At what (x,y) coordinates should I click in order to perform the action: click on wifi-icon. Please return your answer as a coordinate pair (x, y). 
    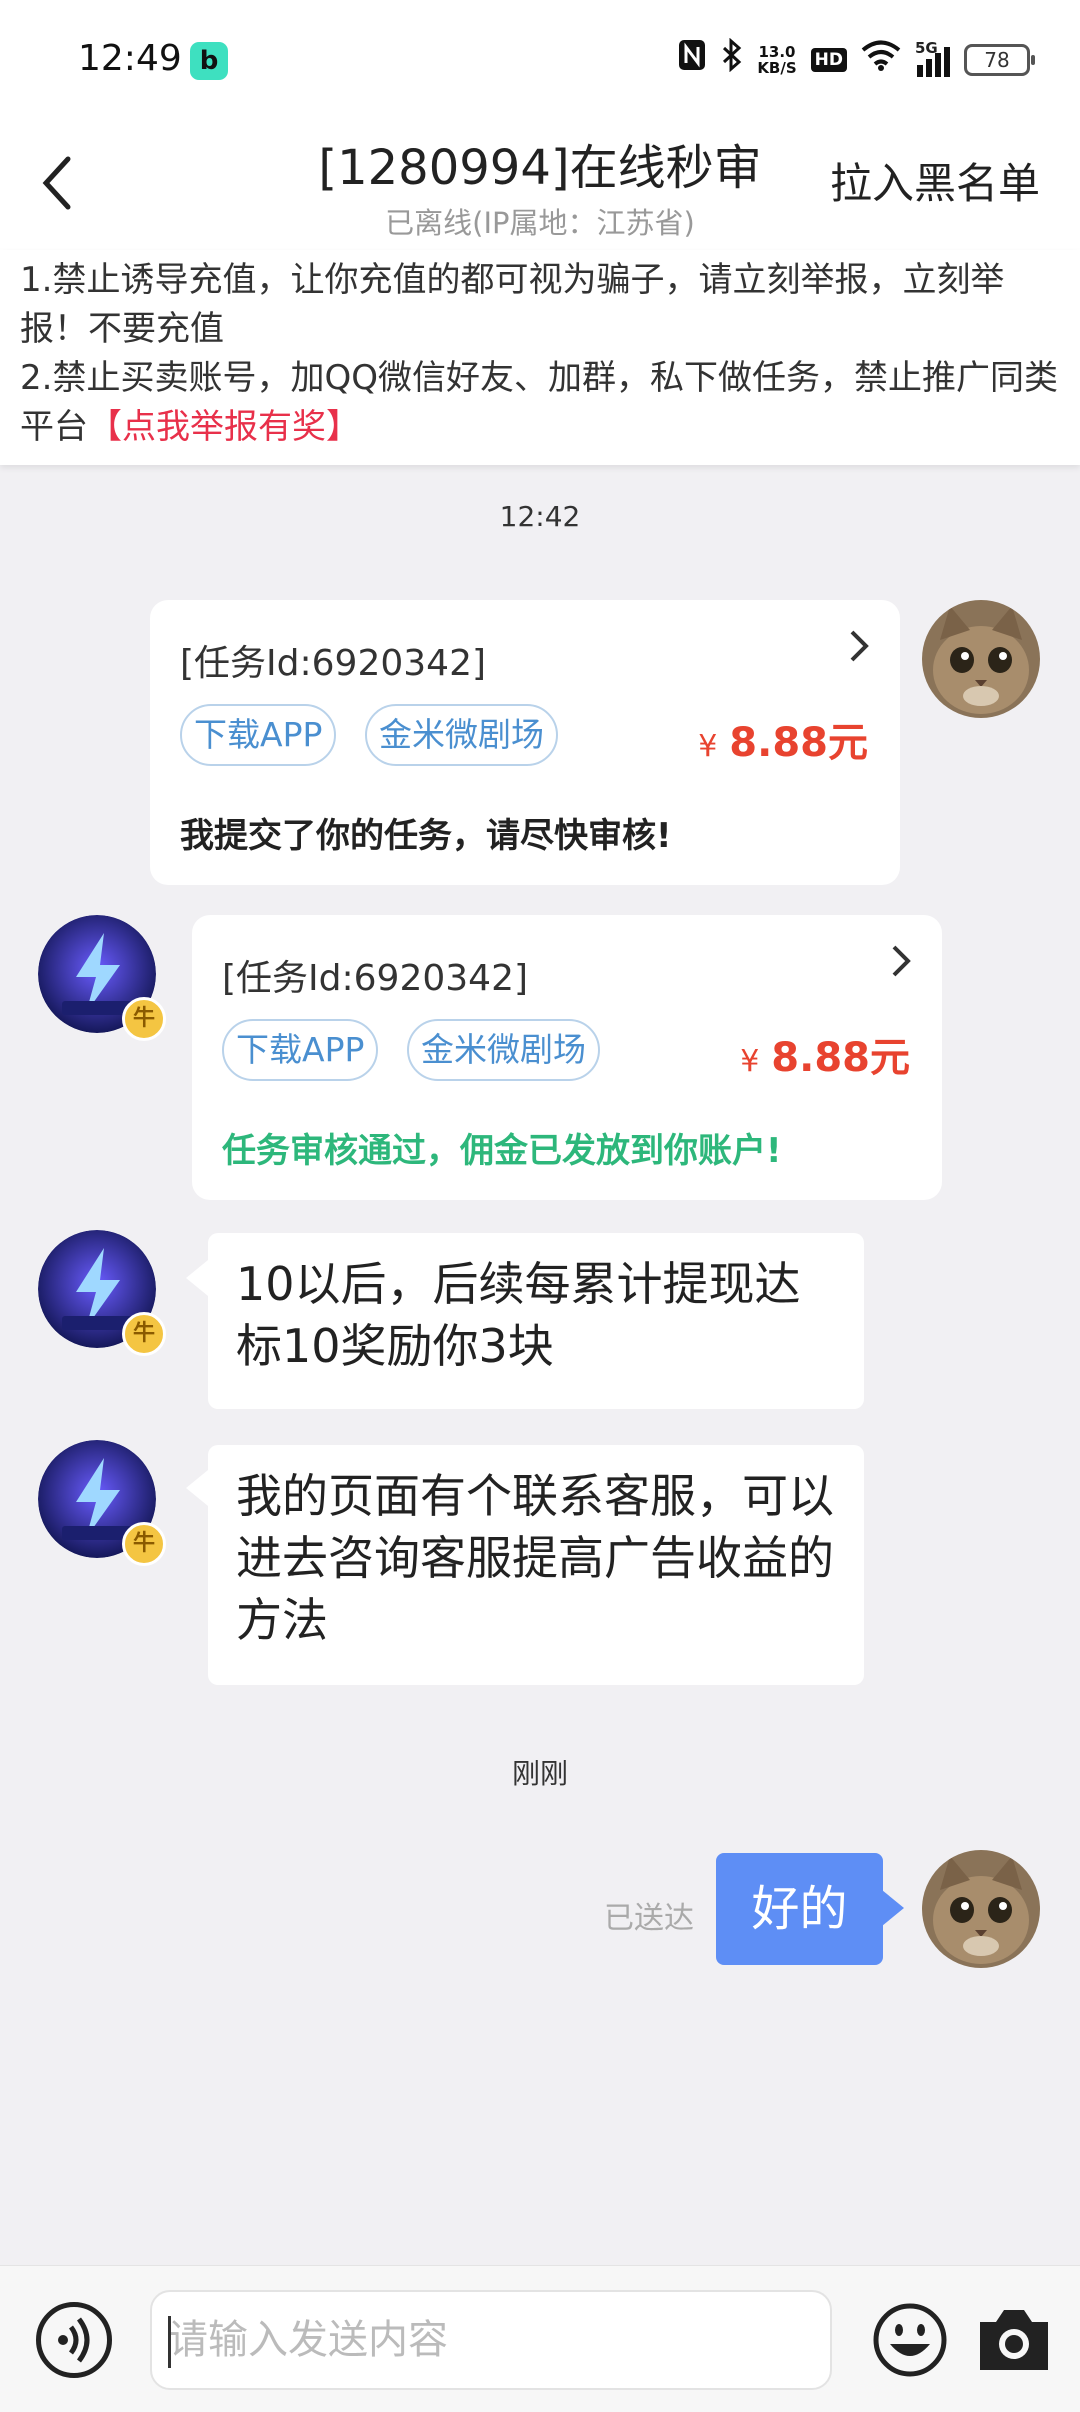
    Looking at the image, I should click on (881, 60).